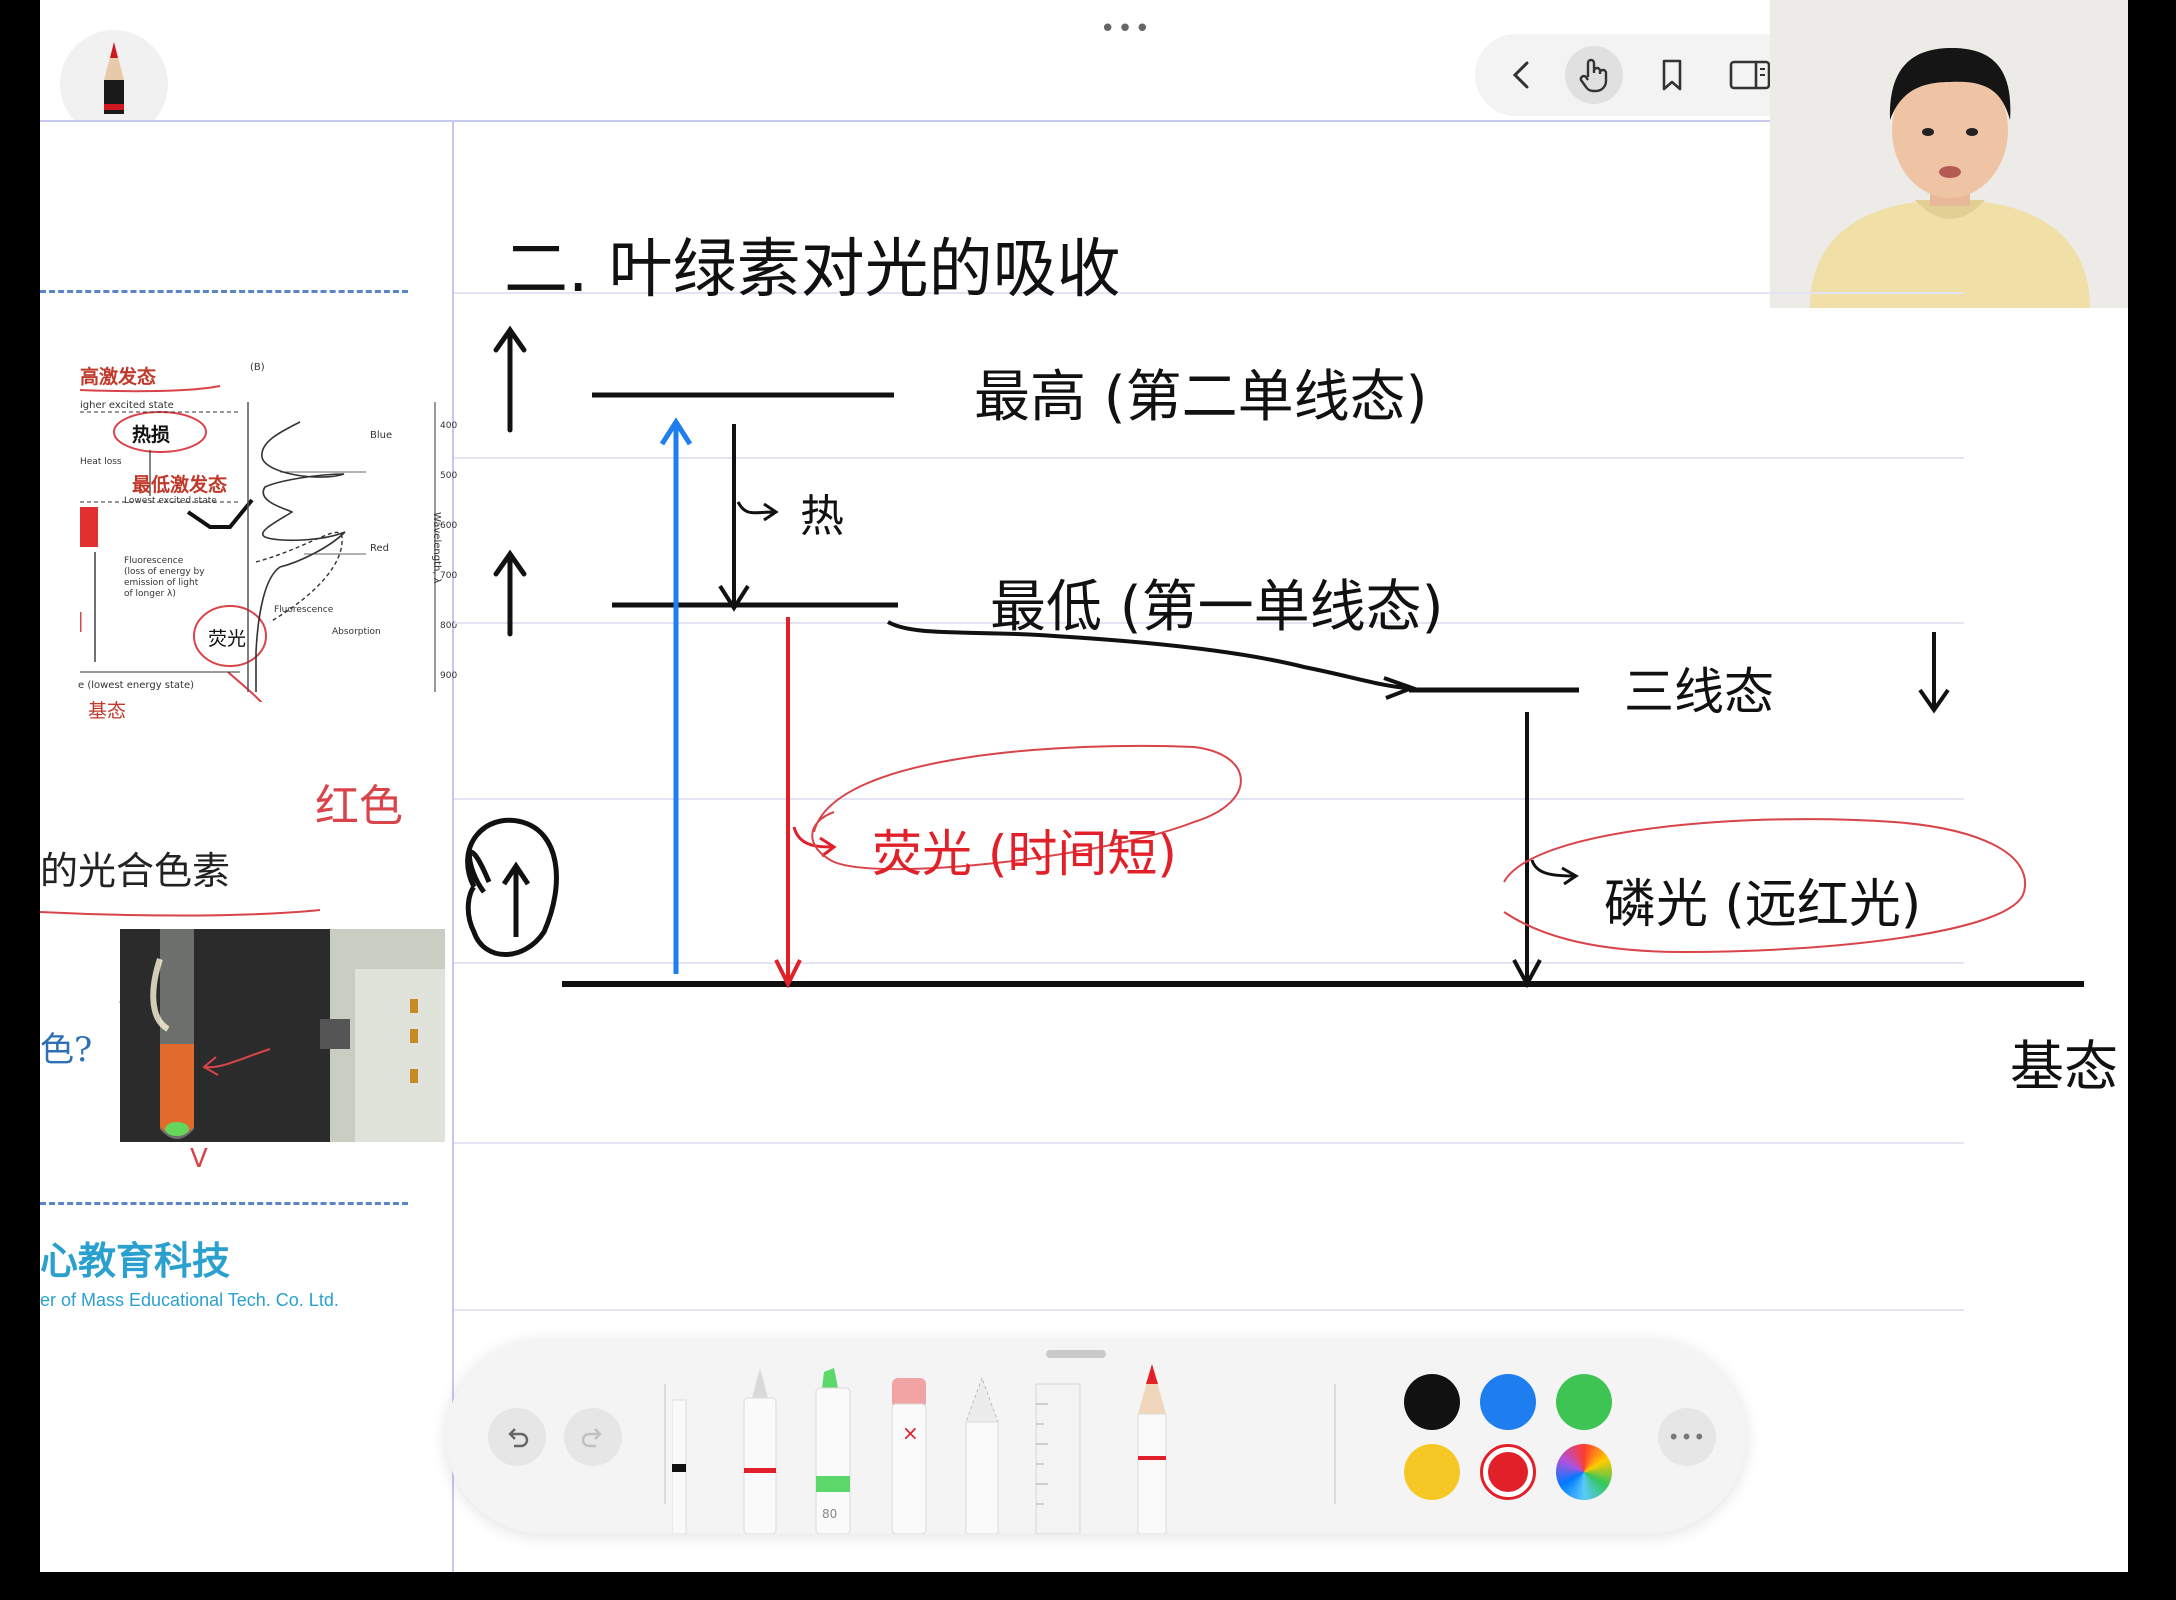 This screenshot has height=1600, width=2176. What do you see at coordinates (2064, 1066) in the screenshot?
I see `ground-state-note: 基态` at bounding box center [2064, 1066].